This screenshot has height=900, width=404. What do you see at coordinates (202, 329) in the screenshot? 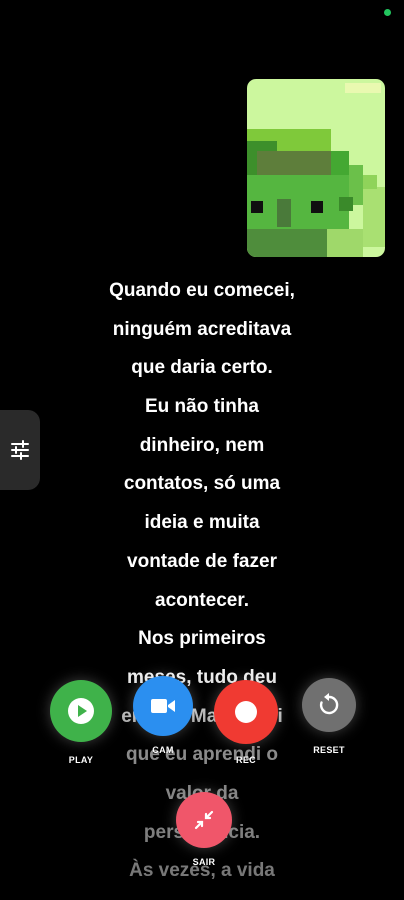
I see `script-line: ninguém acreditava` at bounding box center [202, 329].